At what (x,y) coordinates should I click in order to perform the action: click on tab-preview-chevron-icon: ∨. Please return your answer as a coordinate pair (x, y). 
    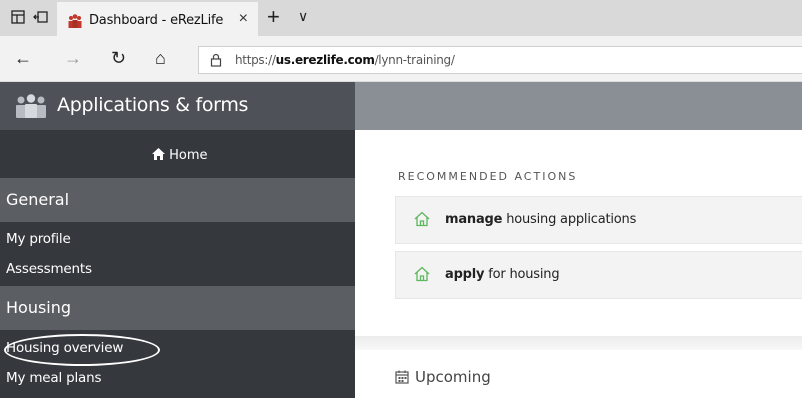
    Looking at the image, I should click on (303, 16).